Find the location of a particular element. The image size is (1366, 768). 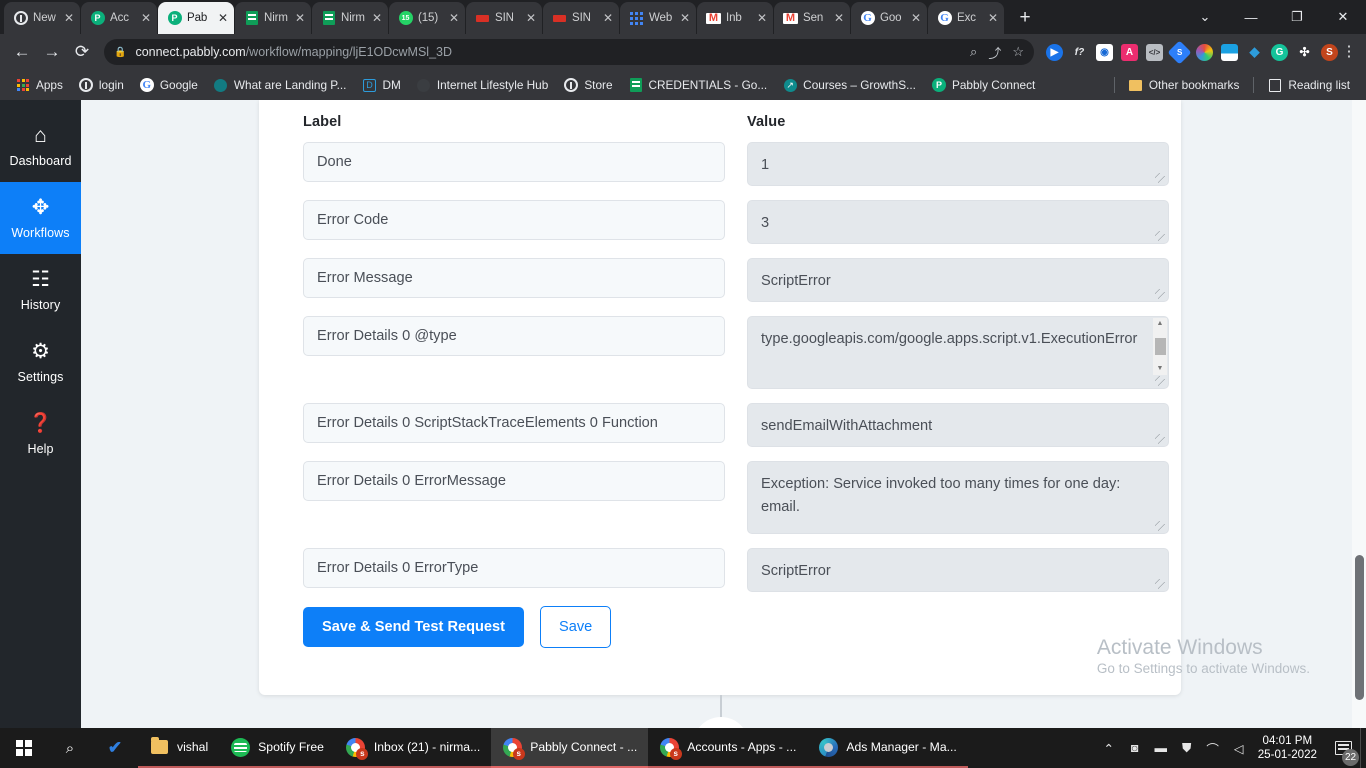

scrollbar-thumb is located at coordinates (1160, 346).